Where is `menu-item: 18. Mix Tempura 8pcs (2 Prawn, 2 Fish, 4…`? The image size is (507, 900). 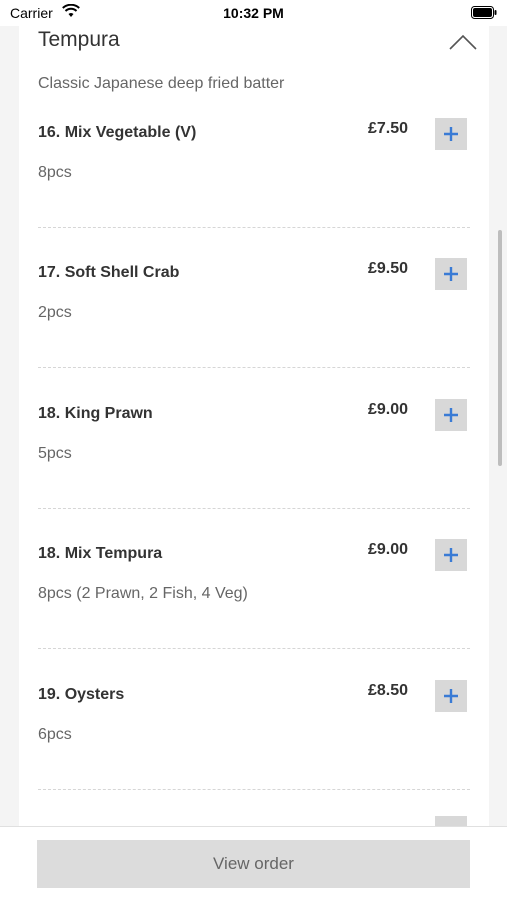 menu-item: 18. Mix Tempura 8pcs (2 Prawn, 2 Fish, 4… is located at coordinates (254, 609).